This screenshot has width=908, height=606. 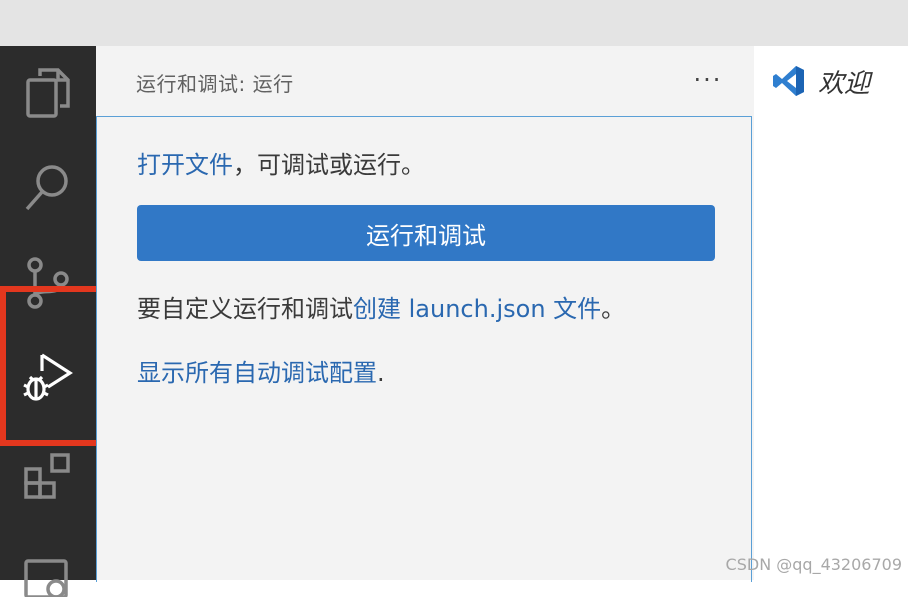 I want to click on vscode-logo-icon, so click(x=788, y=81).